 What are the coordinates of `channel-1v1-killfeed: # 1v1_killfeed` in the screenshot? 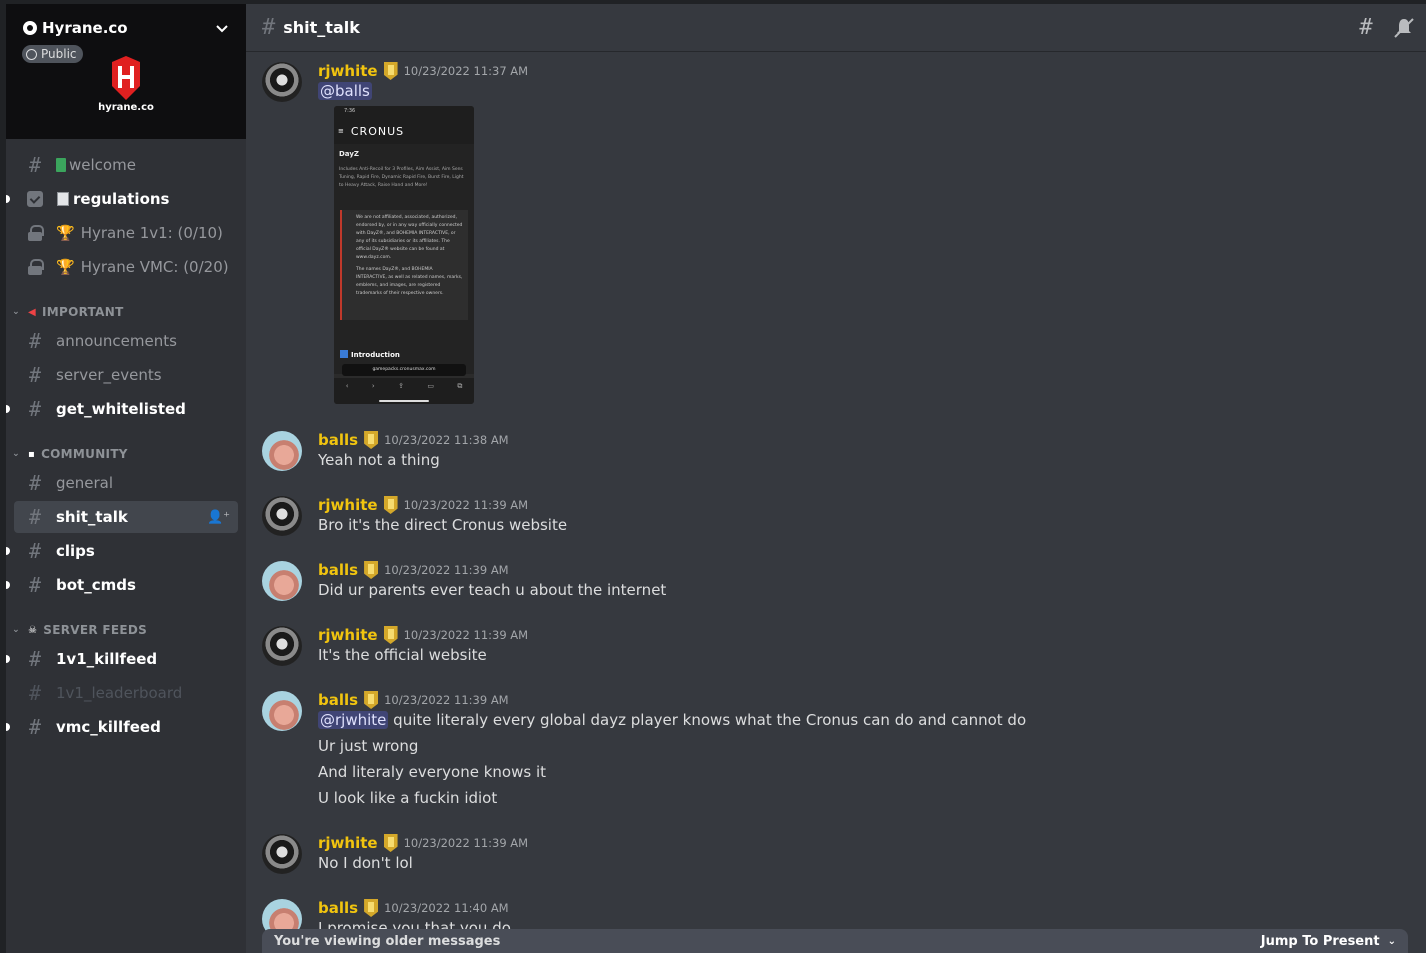 It's located at (122, 659).